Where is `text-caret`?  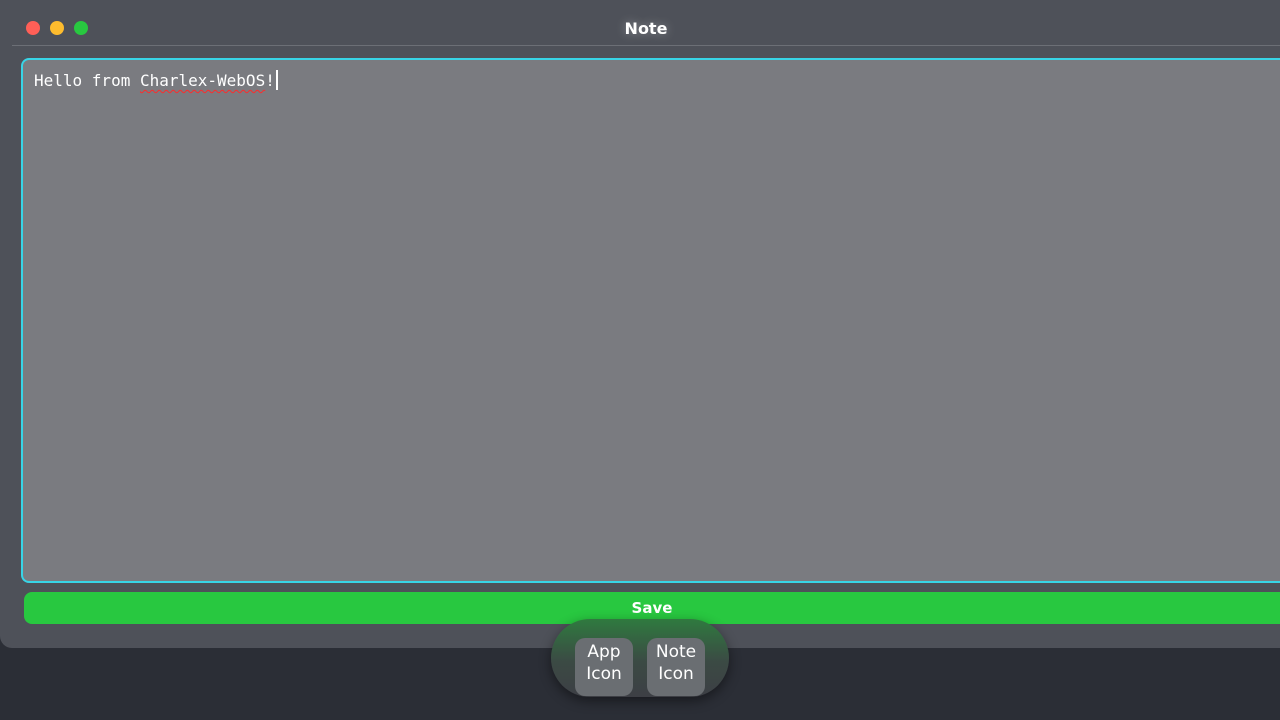
text-caret is located at coordinates (276, 80).